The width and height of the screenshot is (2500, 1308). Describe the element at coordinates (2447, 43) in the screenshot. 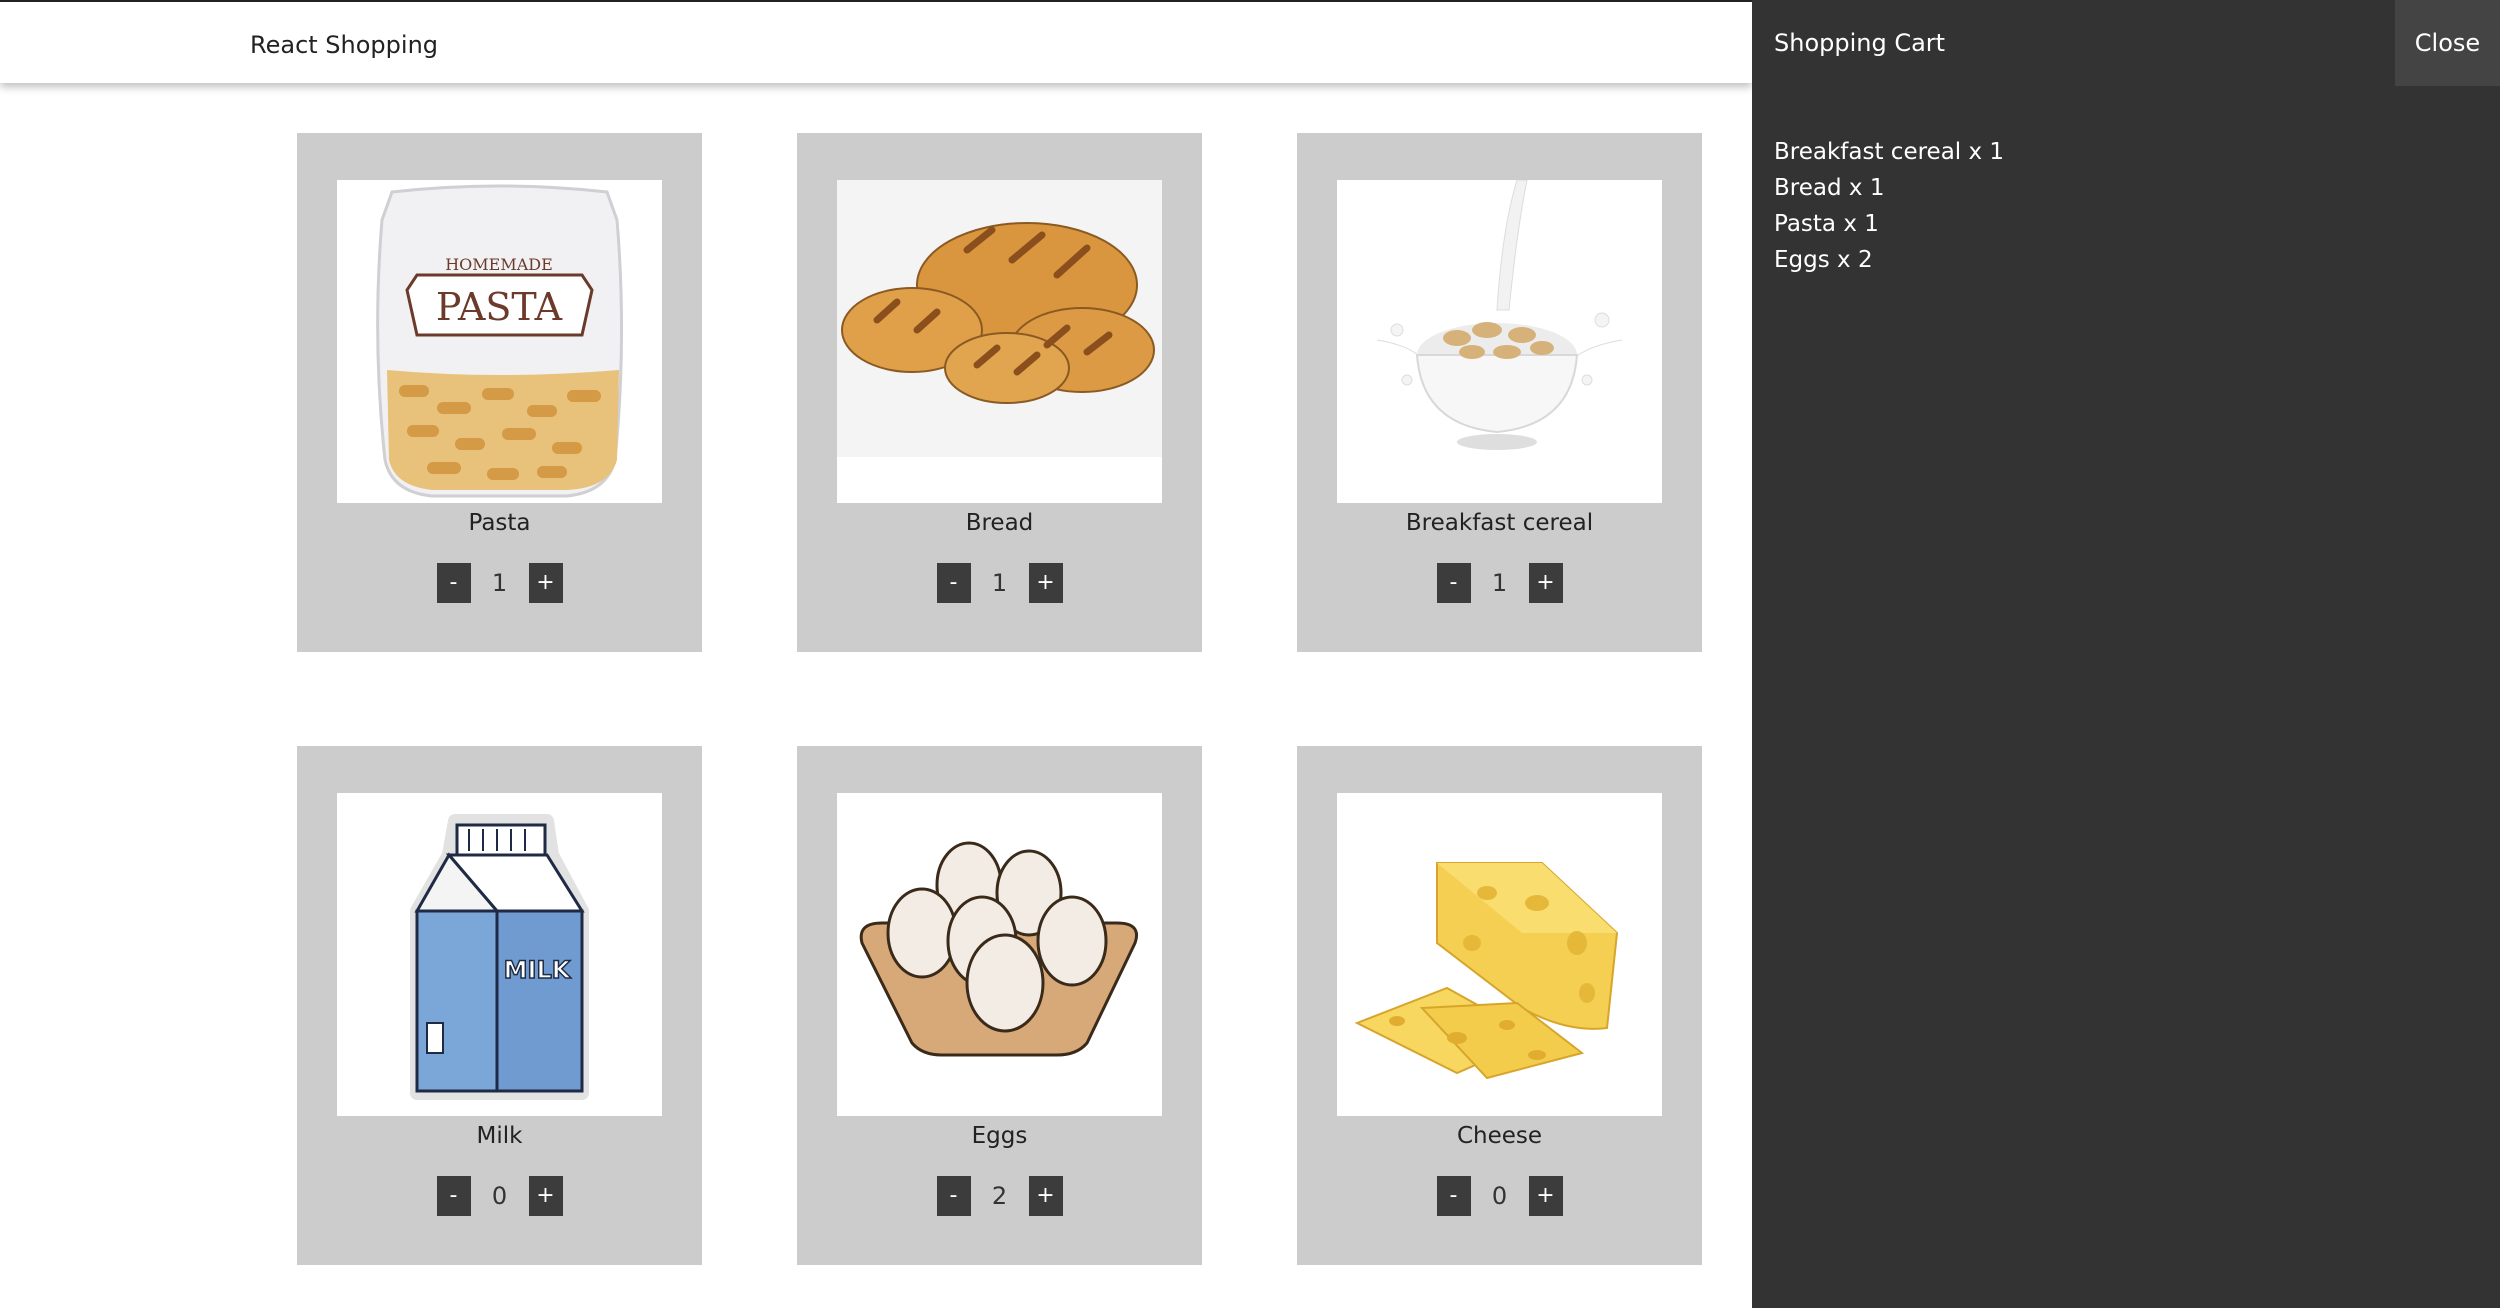

I see `close-cart-button: Close` at that location.